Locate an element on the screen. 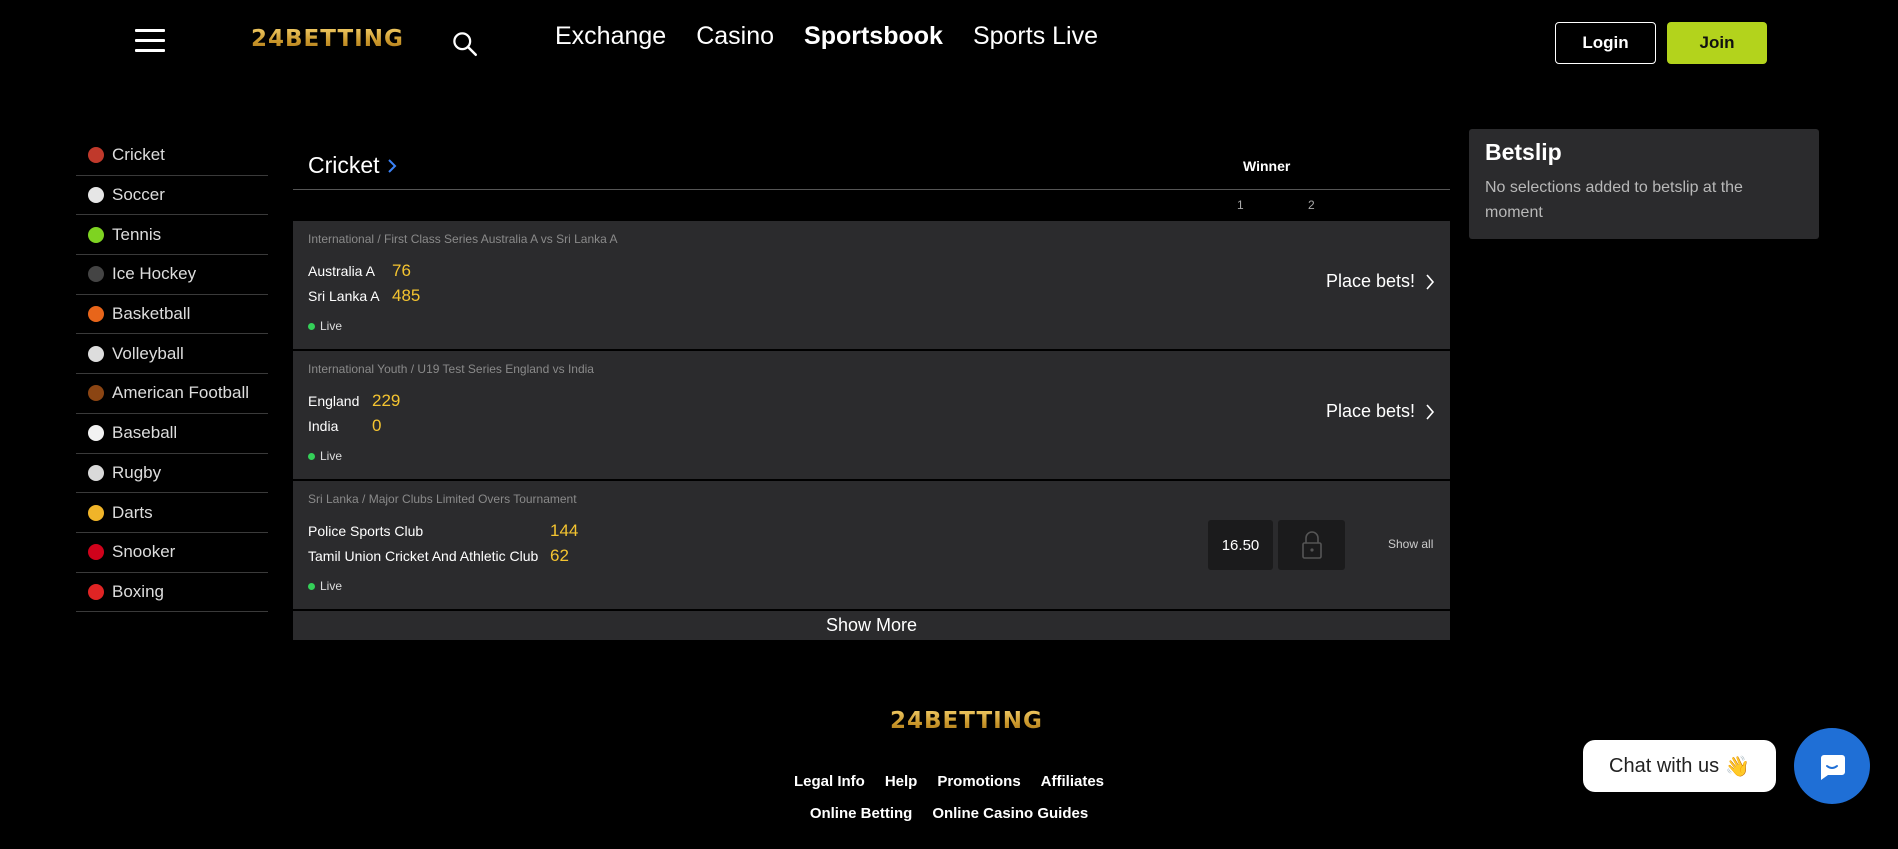 This screenshot has width=1898, height=849. chat-icon is located at coordinates (1833, 767).